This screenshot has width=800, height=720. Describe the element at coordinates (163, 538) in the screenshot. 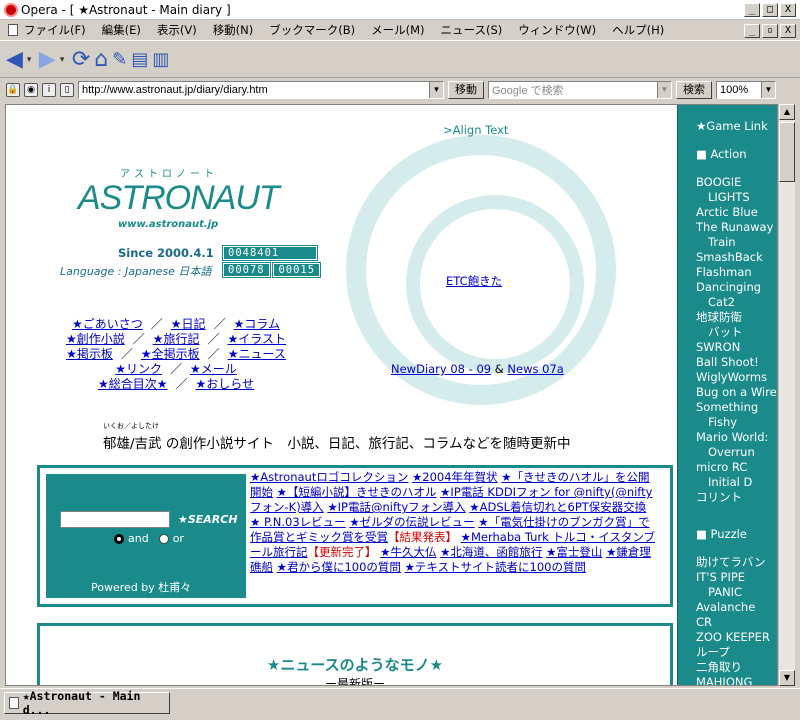

I see `radio-or` at that location.